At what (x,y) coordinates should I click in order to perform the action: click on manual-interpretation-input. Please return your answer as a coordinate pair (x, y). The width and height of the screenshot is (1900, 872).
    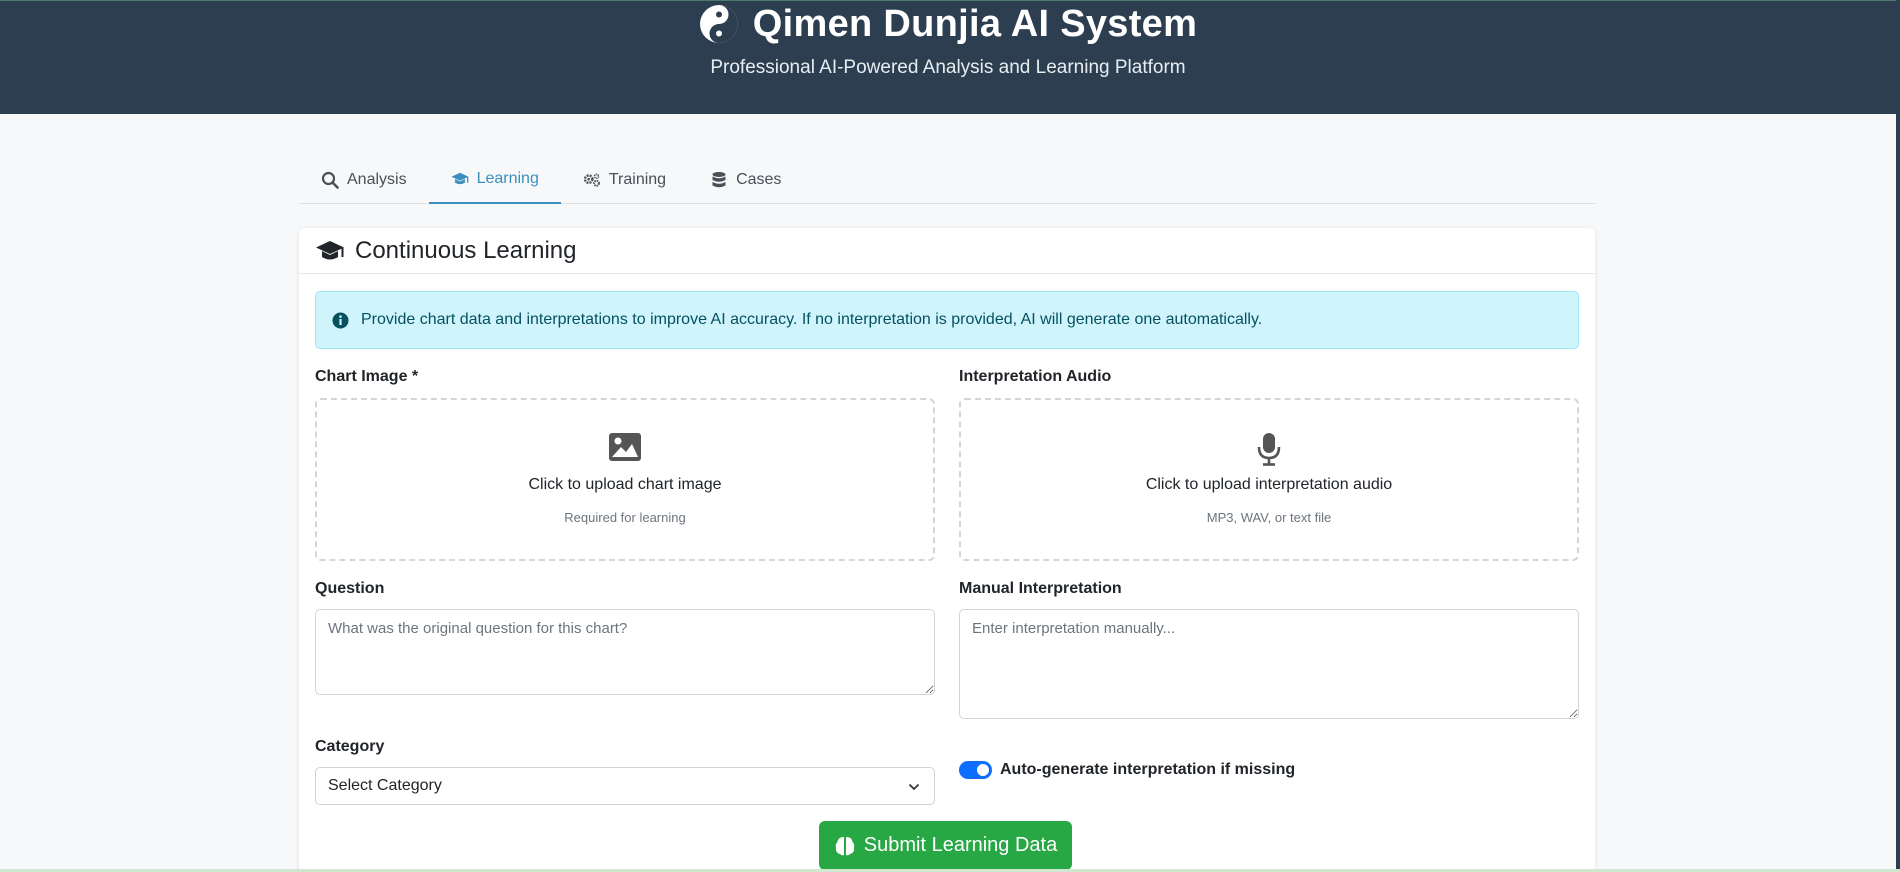
    Looking at the image, I should click on (1269, 664).